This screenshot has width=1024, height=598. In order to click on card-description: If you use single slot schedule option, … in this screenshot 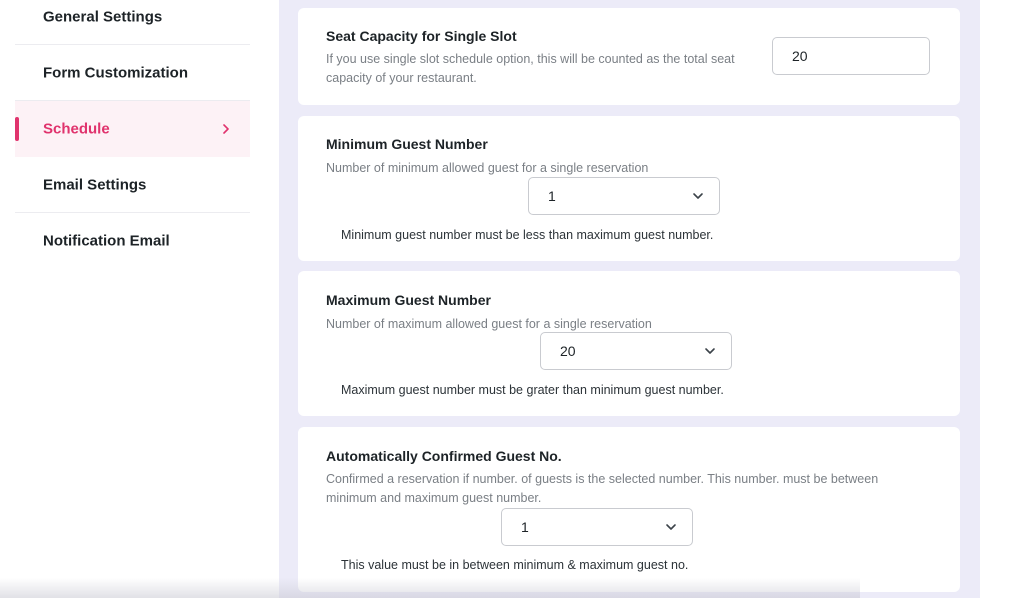, I will do `click(530, 68)`.